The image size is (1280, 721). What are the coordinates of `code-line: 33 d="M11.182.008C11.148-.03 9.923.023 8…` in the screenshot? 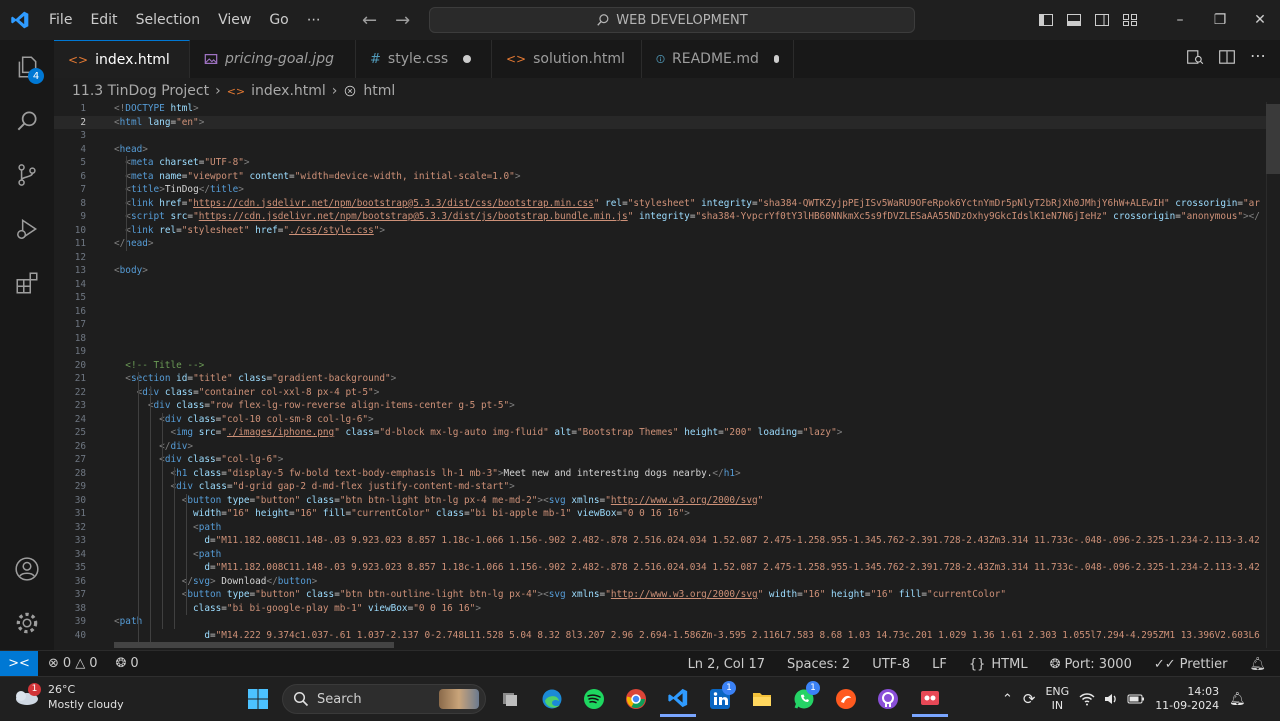 It's located at (660, 541).